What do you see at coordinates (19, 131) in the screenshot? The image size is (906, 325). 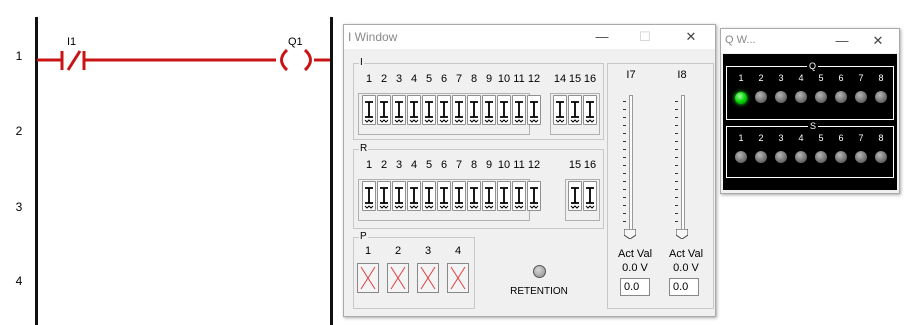 I see `rung-number: 2` at bounding box center [19, 131].